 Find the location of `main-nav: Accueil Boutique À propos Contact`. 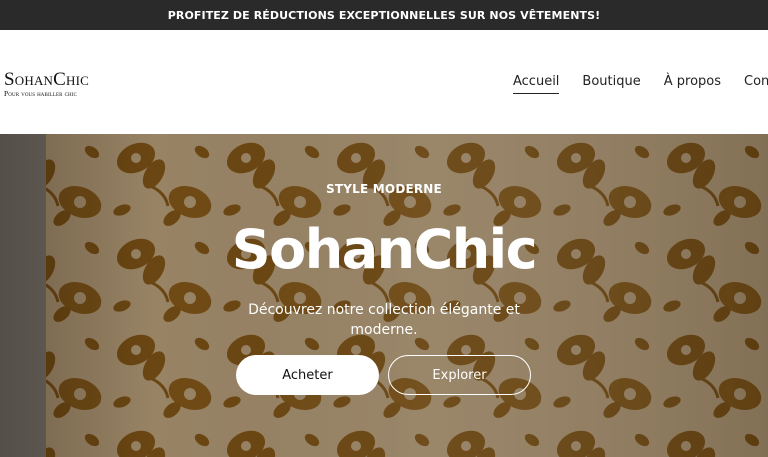

main-nav: Accueil Boutique À propos Contact is located at coordinates (640, 84).